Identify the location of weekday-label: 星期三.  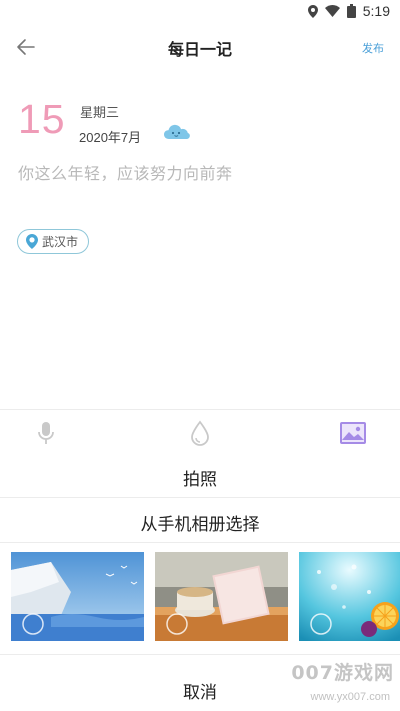
(100, 113).